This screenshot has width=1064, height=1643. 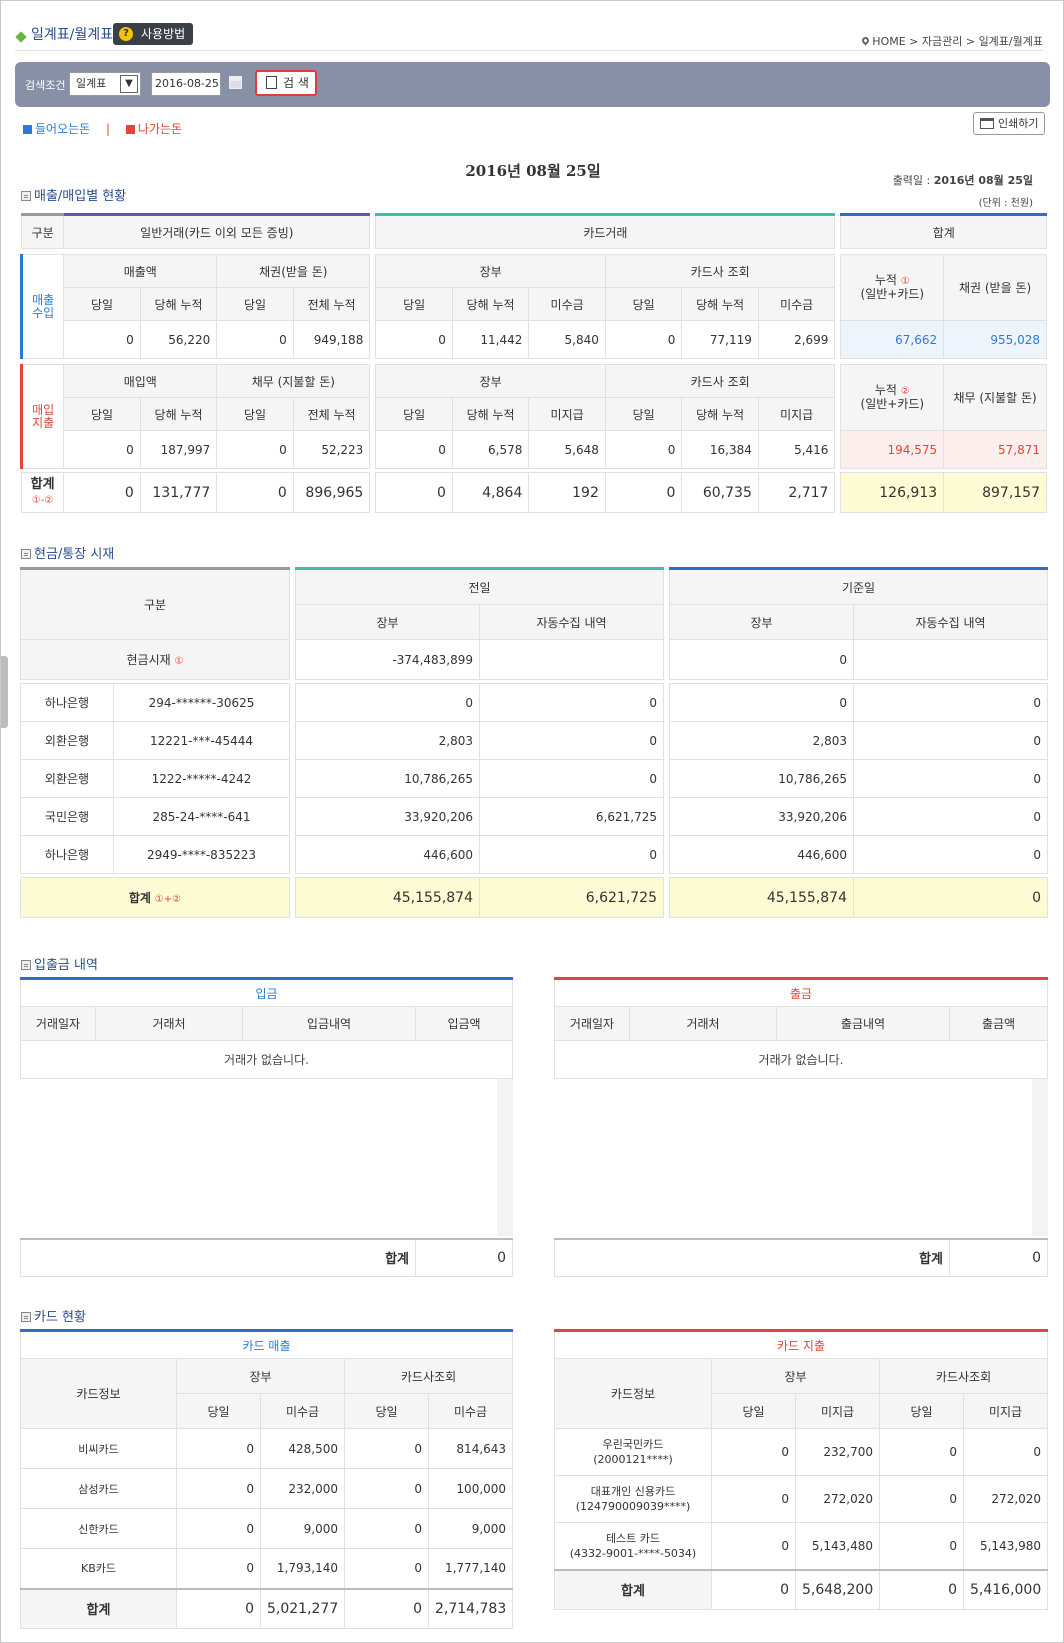 What do you see at coordinates (59, 963) in the screenshot?
I see `section-title-inout: 입출금 내역` at bounding box center [59, 963].